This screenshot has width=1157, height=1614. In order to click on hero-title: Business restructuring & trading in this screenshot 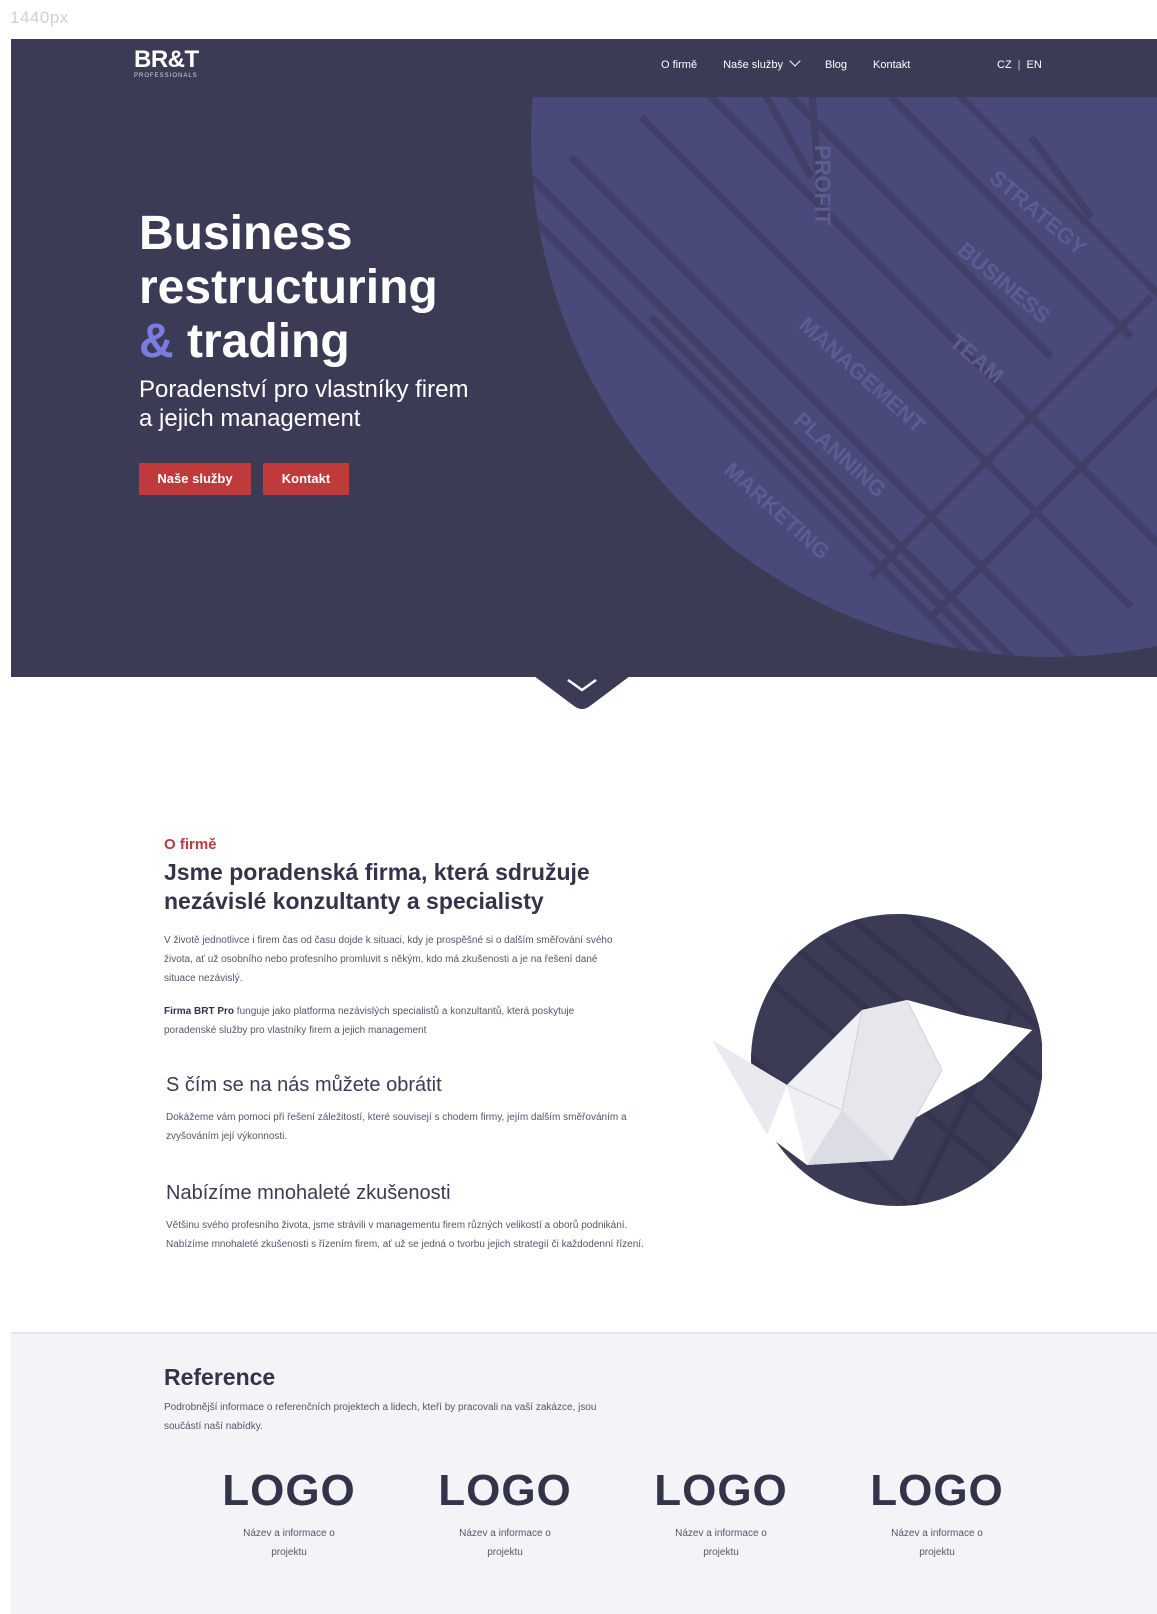, I will do `click(288, 288)`.